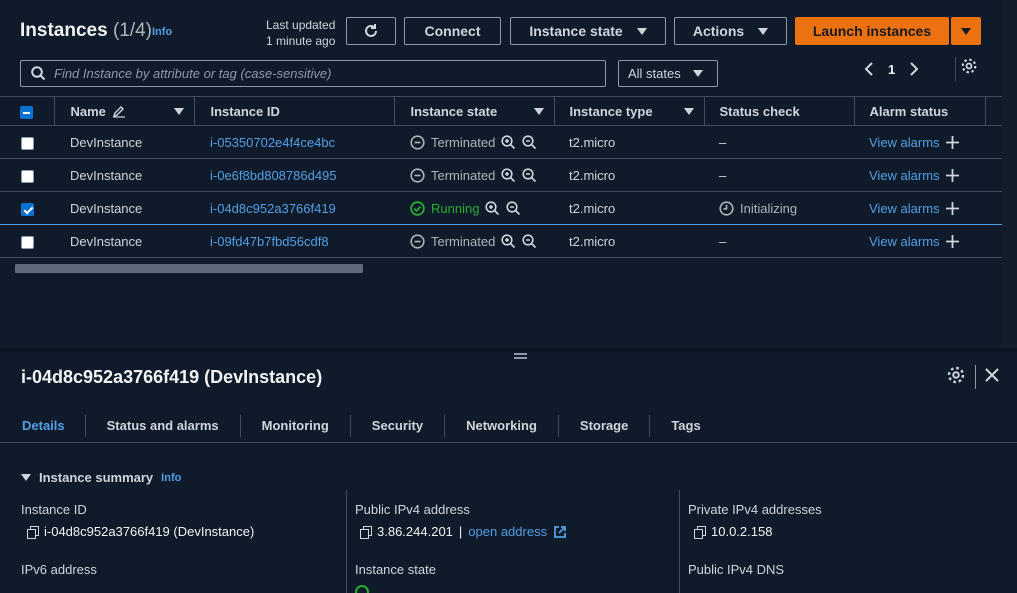 The image size is (1017, 593). What do you see at coordinates (273, 208) in the screenshot?
I see `instance-id-link: i-04d8c952a3766f419` at bounding box center [273, 208].